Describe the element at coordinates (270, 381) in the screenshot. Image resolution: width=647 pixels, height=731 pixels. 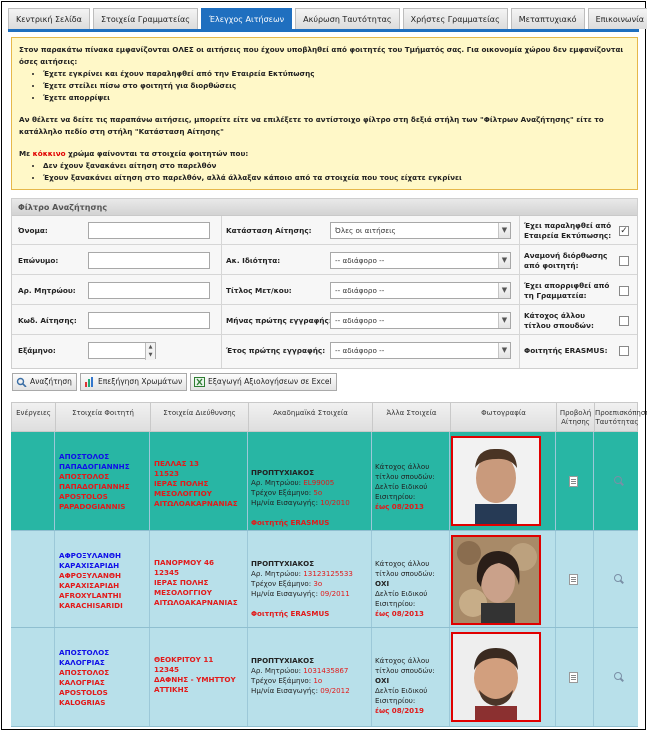
I see `export-button-label: Εξαγωγή Αξιολογήσεων σε Excel` at that location.